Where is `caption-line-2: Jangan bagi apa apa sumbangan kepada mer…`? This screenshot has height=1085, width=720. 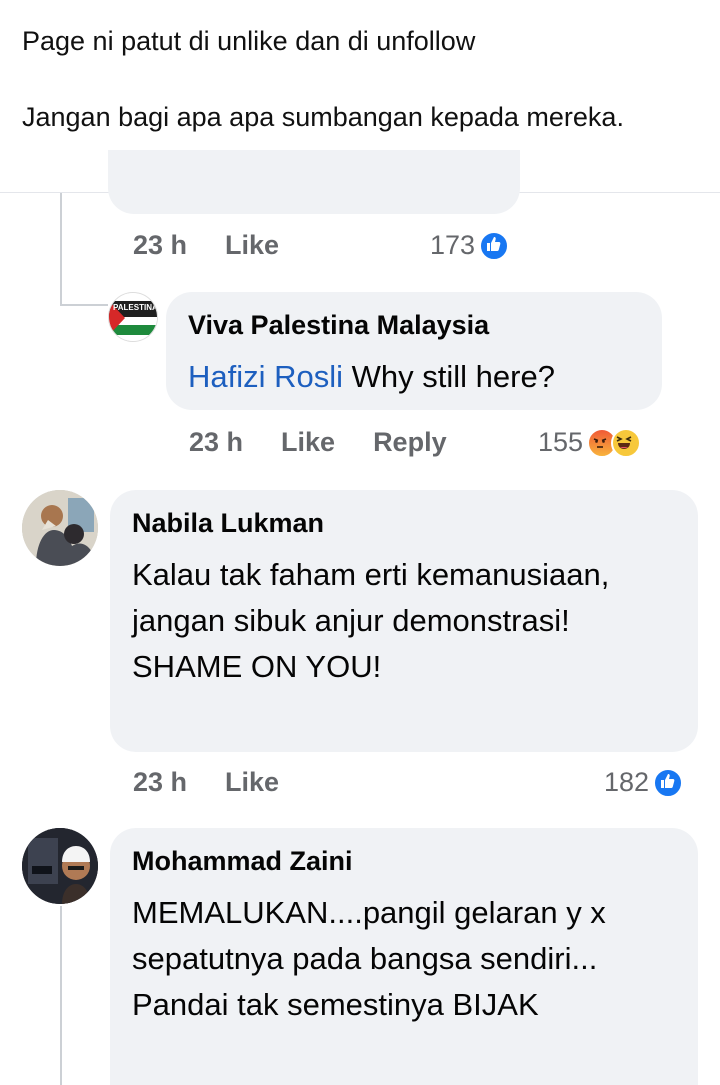 caption-line-2: Jangan bagi apa apa sumbangan kepada mer… is located at coordinates (323, 117).